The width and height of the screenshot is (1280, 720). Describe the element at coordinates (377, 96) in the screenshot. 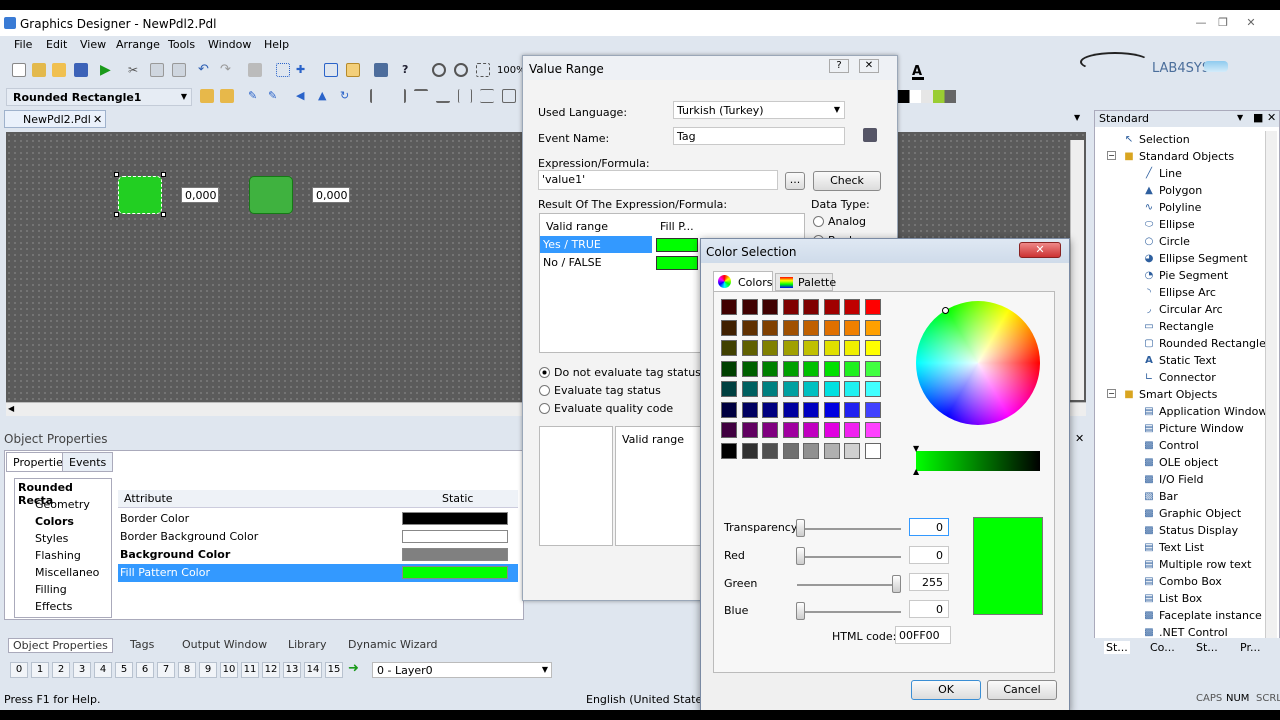

I see `align-left-icon` at that location.